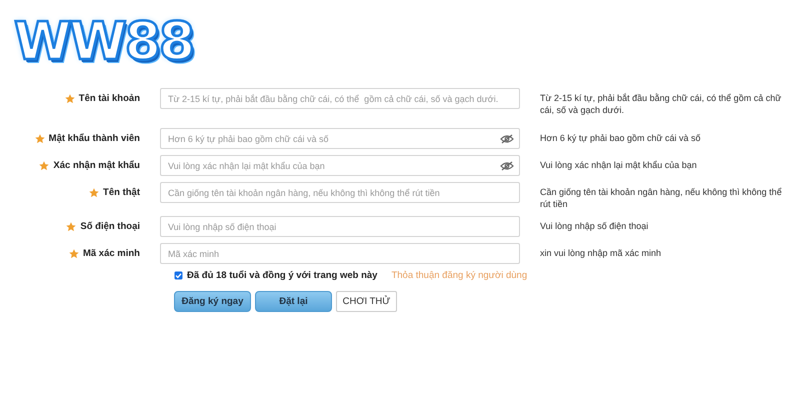 Image resolution: width=800 pixels, height=400 pixels. I want to click on field-label: Mật khẩu thành viên, so click(94, 138).